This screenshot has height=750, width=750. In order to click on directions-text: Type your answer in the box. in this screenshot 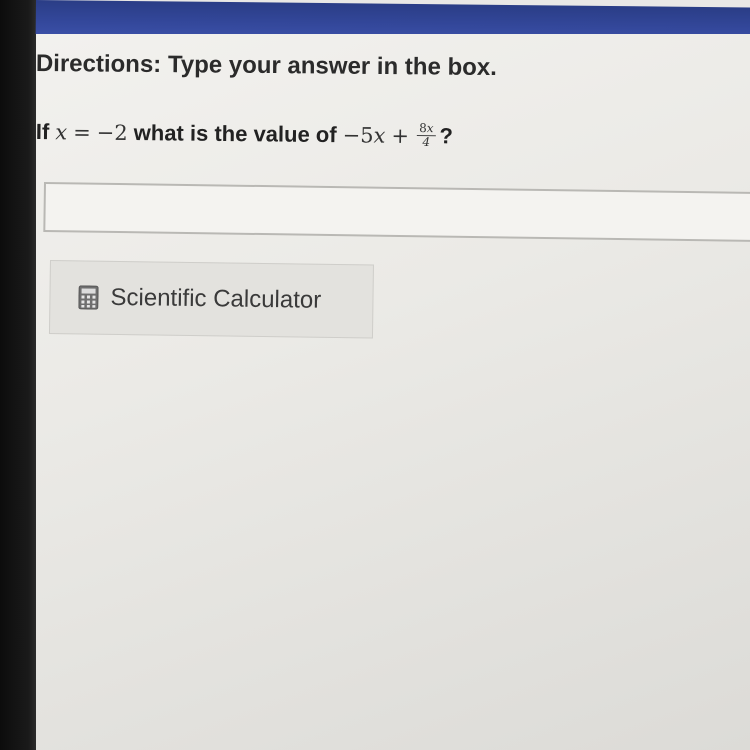, I will do `click(332, 66)`.